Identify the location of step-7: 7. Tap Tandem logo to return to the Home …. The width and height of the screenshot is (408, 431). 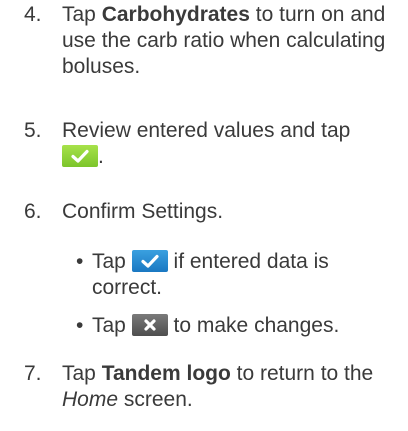
(214, 387).